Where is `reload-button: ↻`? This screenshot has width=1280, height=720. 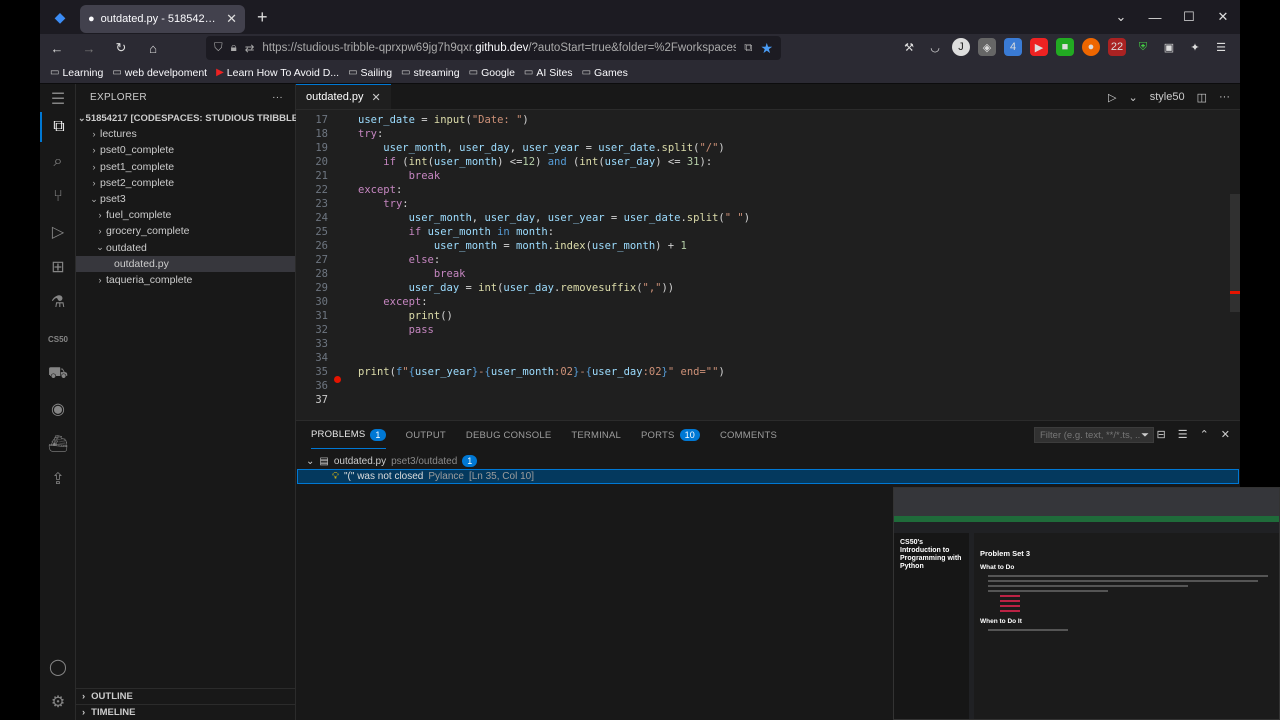 reload-button: ↻ is located at coordinates (121, 48).